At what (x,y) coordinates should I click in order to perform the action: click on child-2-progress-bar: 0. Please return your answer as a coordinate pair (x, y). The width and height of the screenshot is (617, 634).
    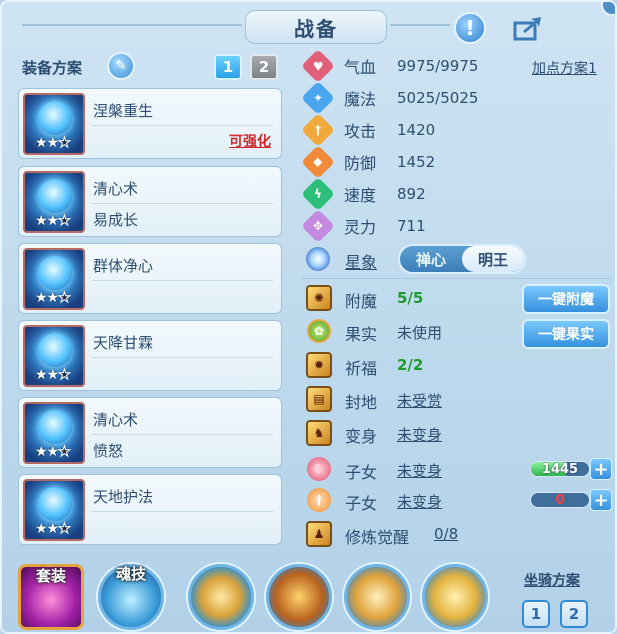
    Looking at the image, I should click on (560, 500).